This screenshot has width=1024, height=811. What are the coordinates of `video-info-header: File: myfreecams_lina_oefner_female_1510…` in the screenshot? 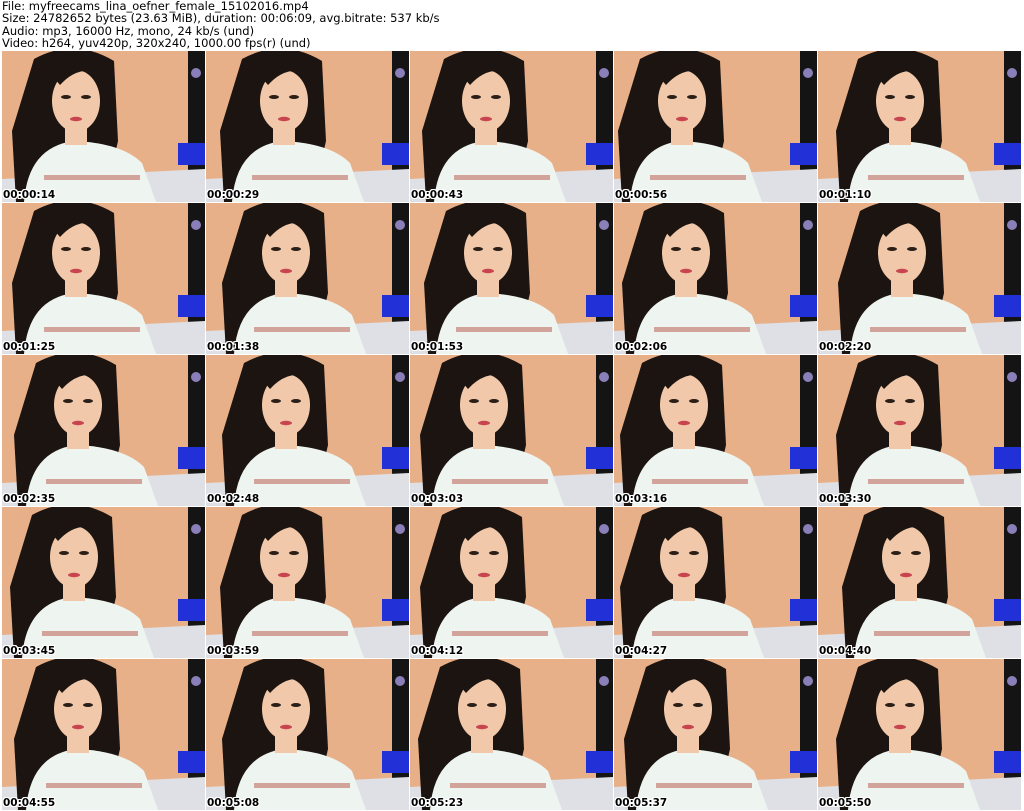 It's located at (512, 25).